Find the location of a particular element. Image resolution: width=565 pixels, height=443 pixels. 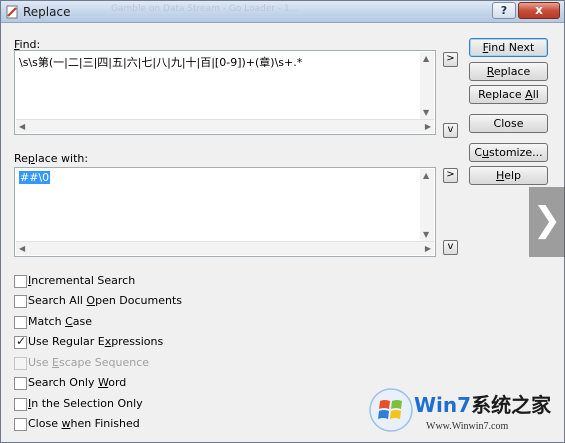

replace-with-label: Replace with: is located at coordinates (51, 158).